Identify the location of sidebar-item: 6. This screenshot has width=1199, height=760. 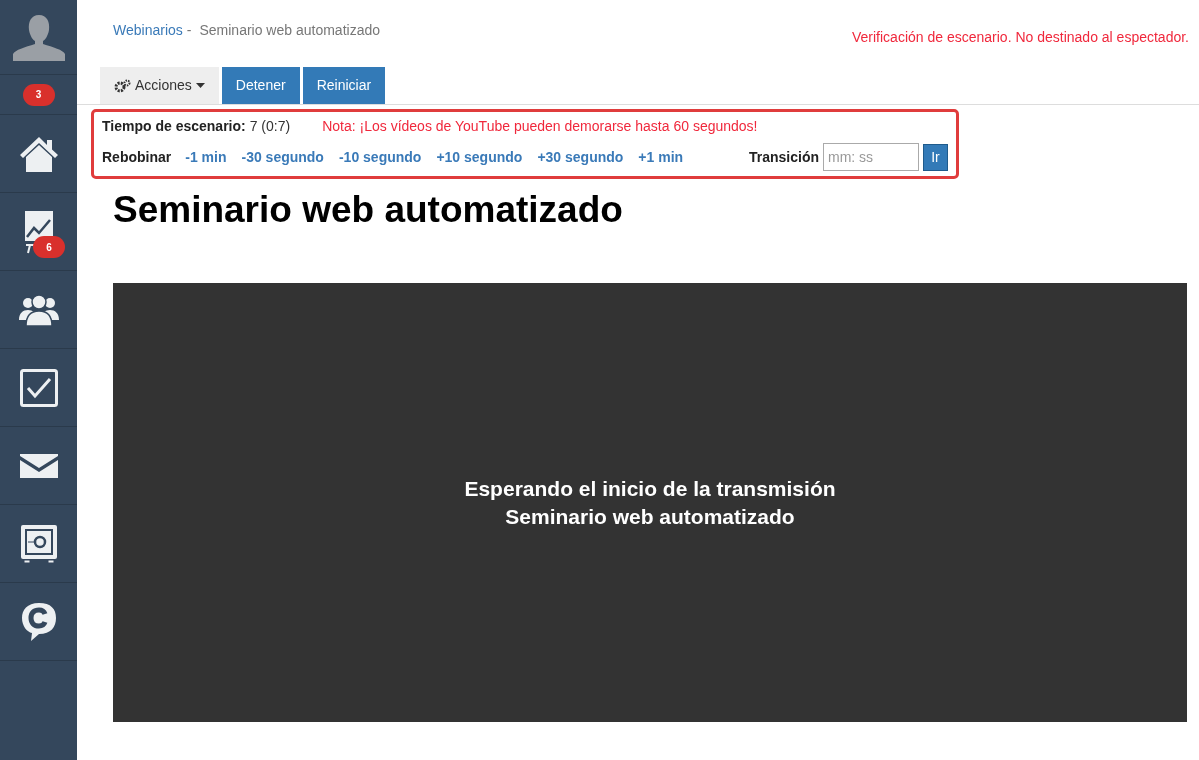
(38, 232).